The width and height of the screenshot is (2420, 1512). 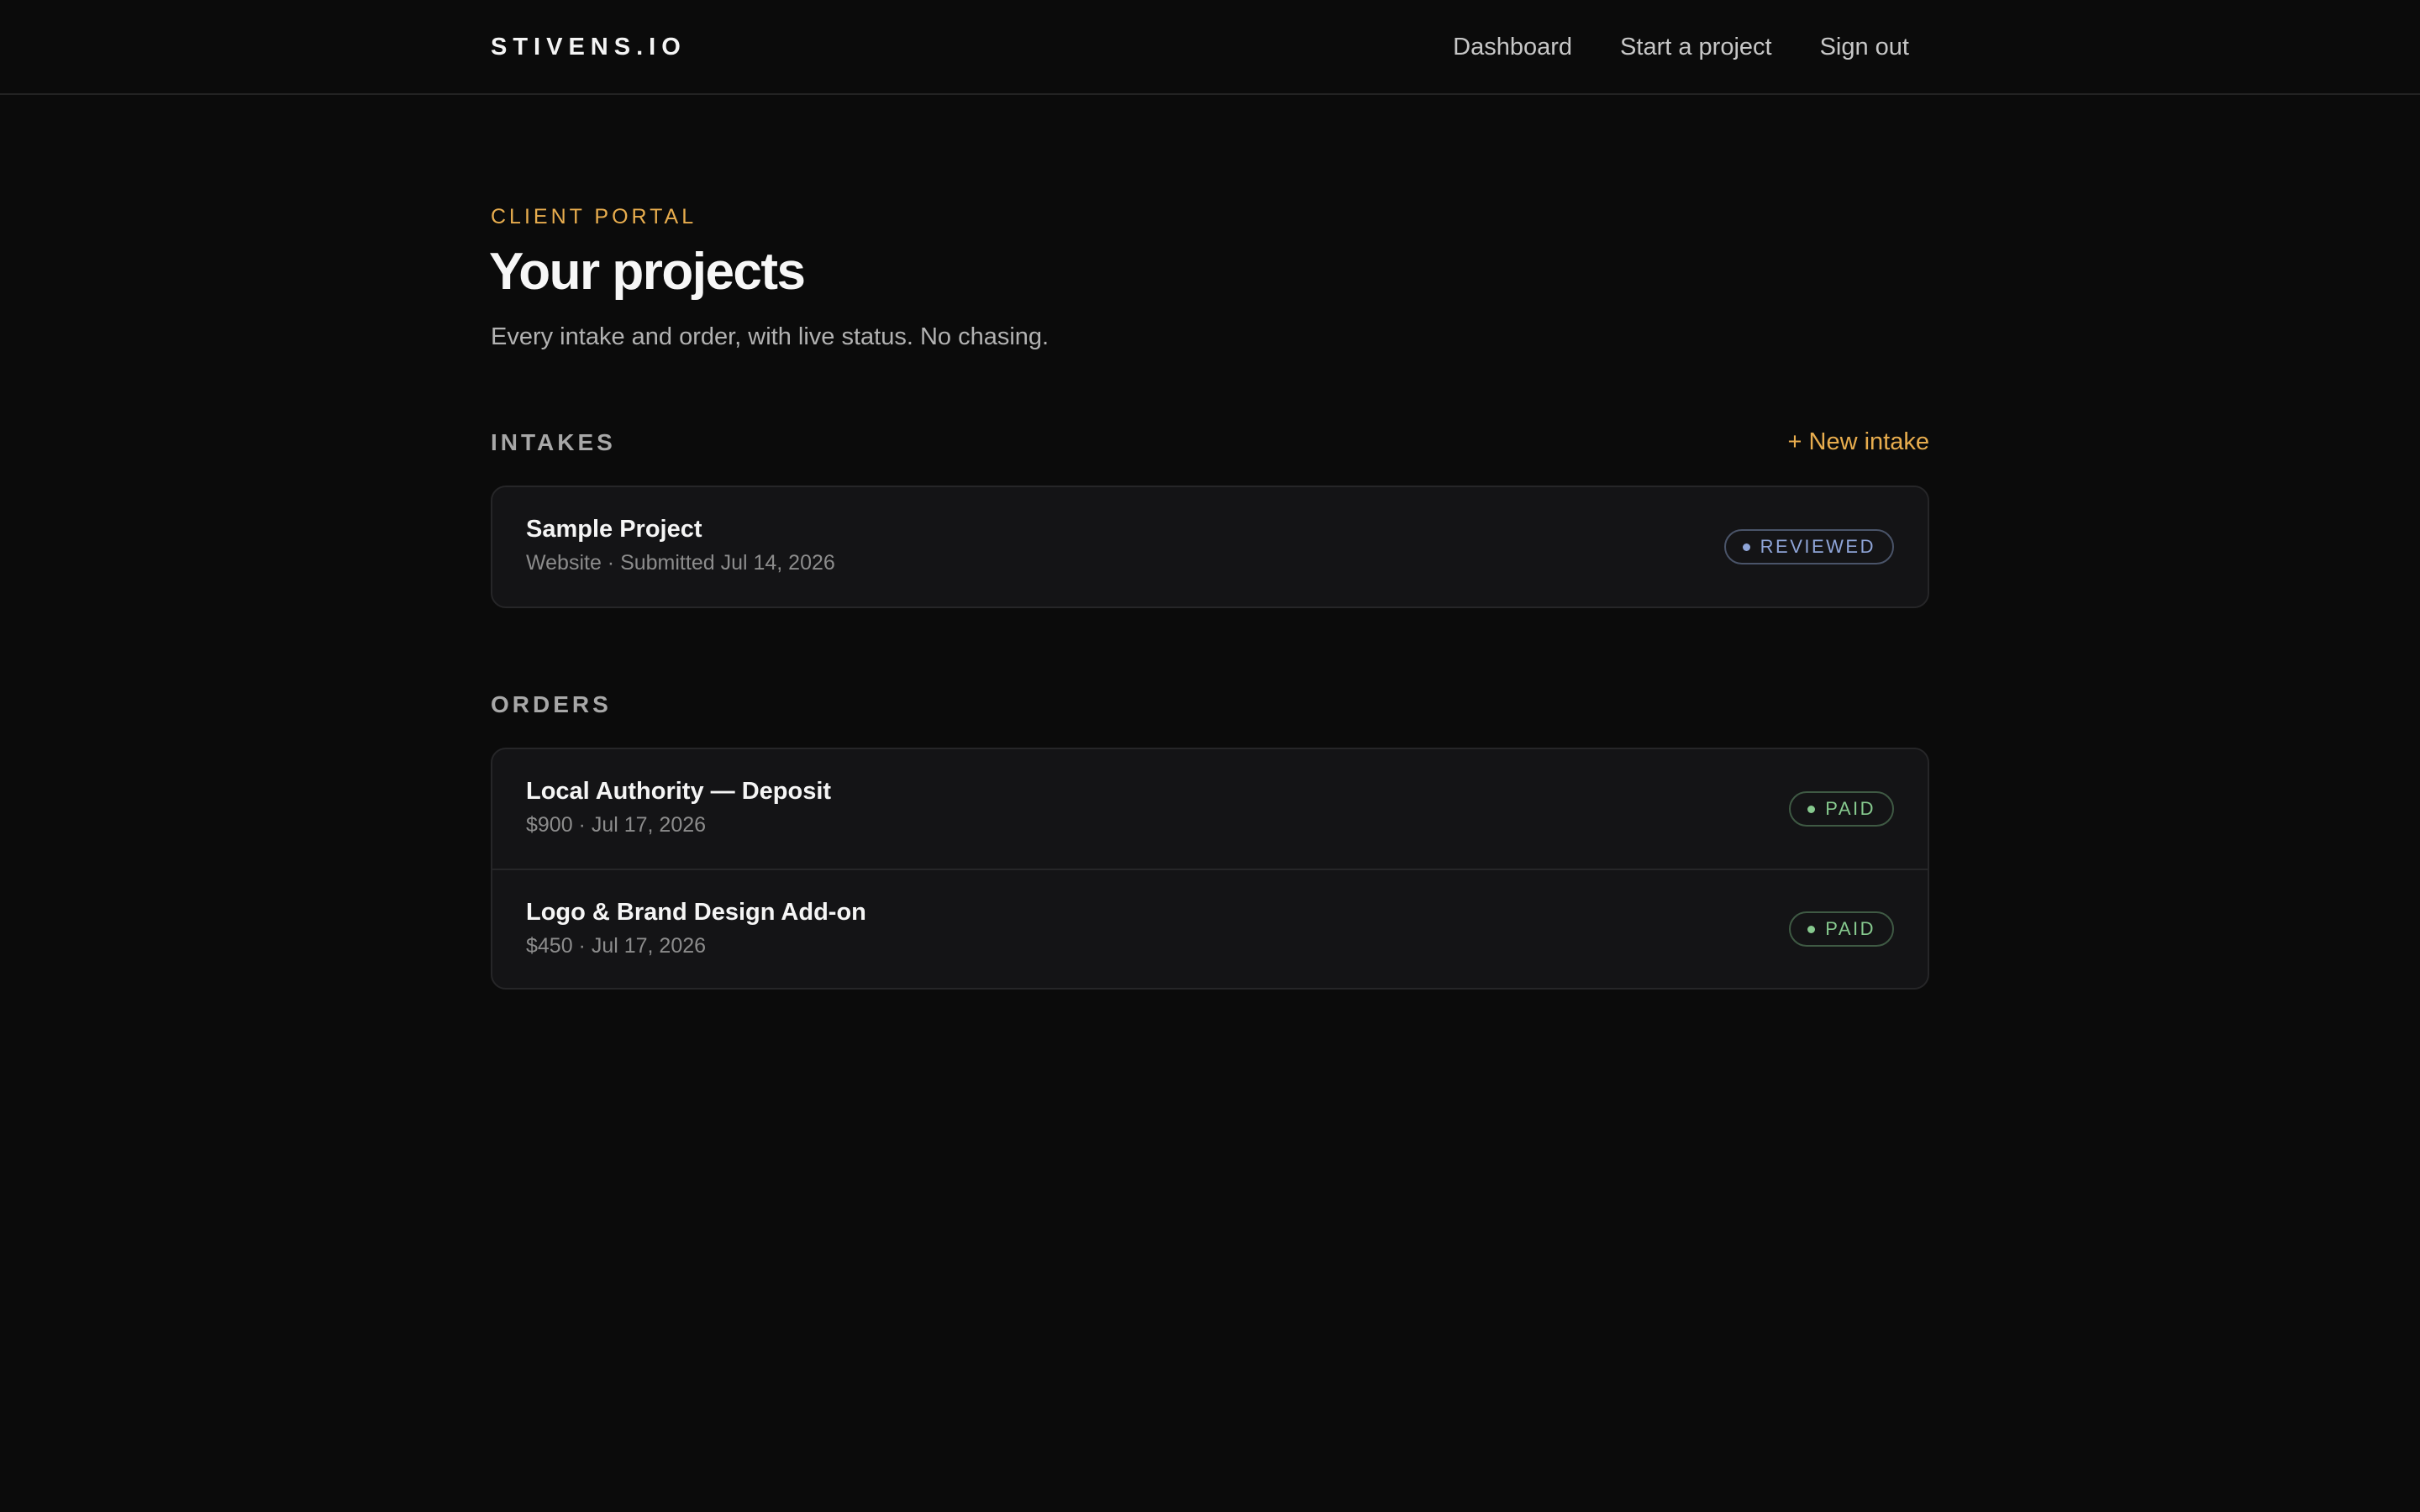 I want to click on new-intake-link: + New intake, so click(x=1859, y=442).